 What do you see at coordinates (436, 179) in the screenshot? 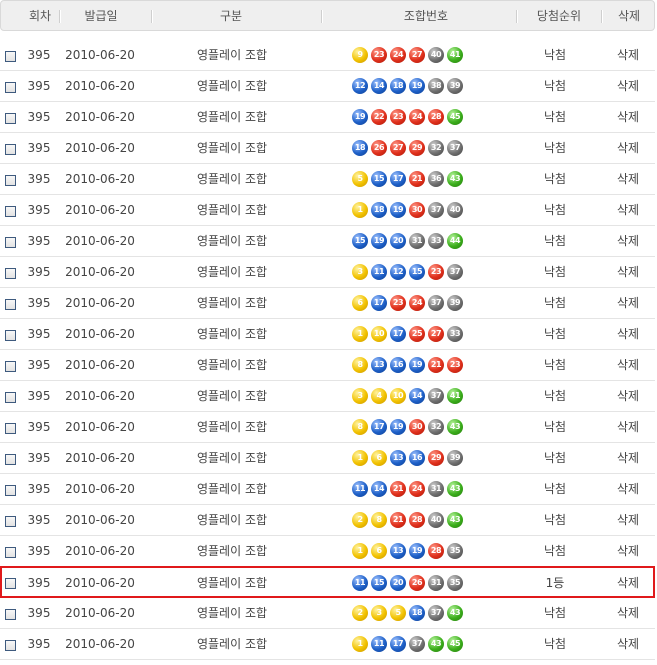
I see `lotto-ball: 36` at bounding box center [436, 179].